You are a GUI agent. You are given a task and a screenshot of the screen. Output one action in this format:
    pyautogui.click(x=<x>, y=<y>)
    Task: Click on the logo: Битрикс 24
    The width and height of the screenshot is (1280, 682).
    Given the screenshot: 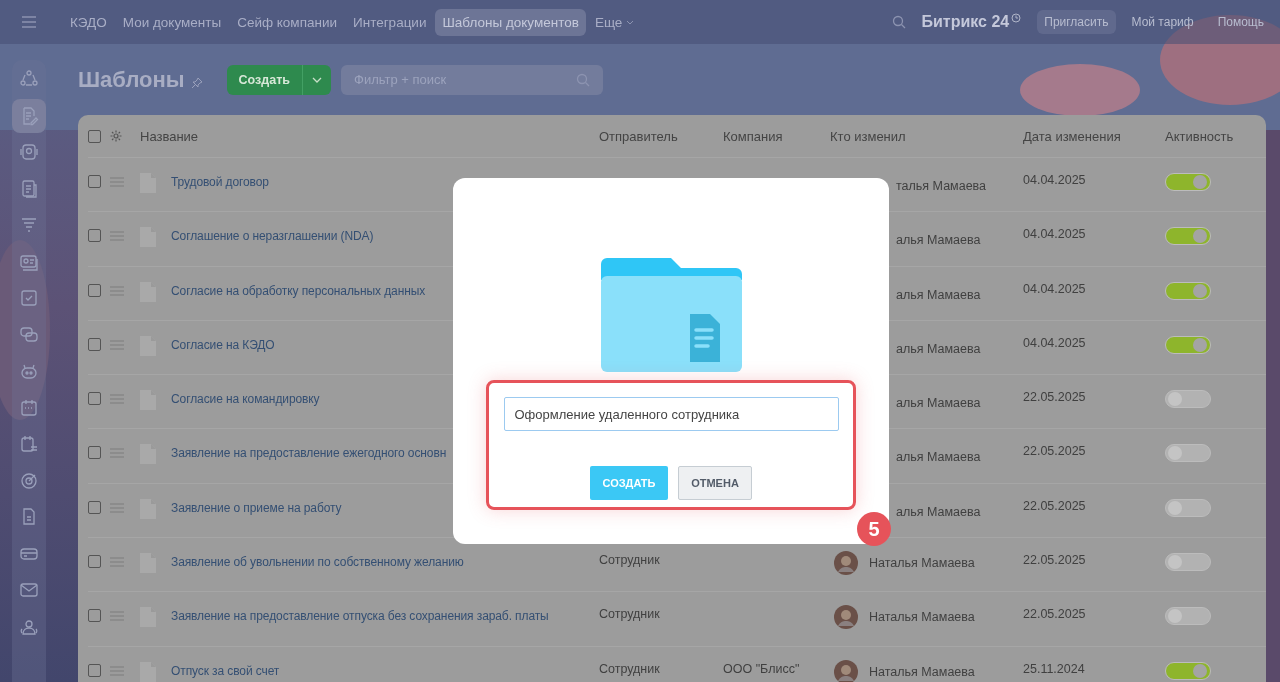 What is the action you would take?
    pyautogui.click(x=965, y=22)
    